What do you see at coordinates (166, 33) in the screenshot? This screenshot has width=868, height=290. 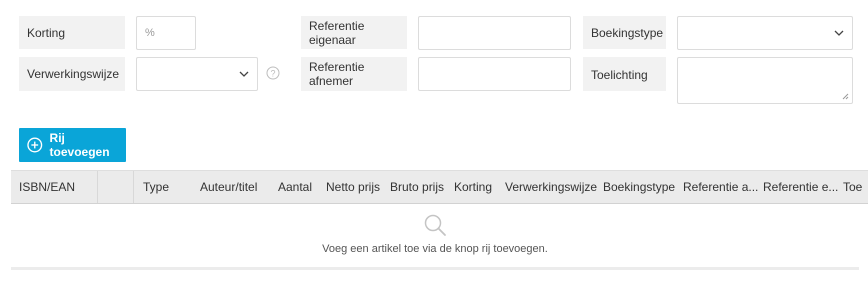 I see `korting-input: %` at bounding box center [166, 33].